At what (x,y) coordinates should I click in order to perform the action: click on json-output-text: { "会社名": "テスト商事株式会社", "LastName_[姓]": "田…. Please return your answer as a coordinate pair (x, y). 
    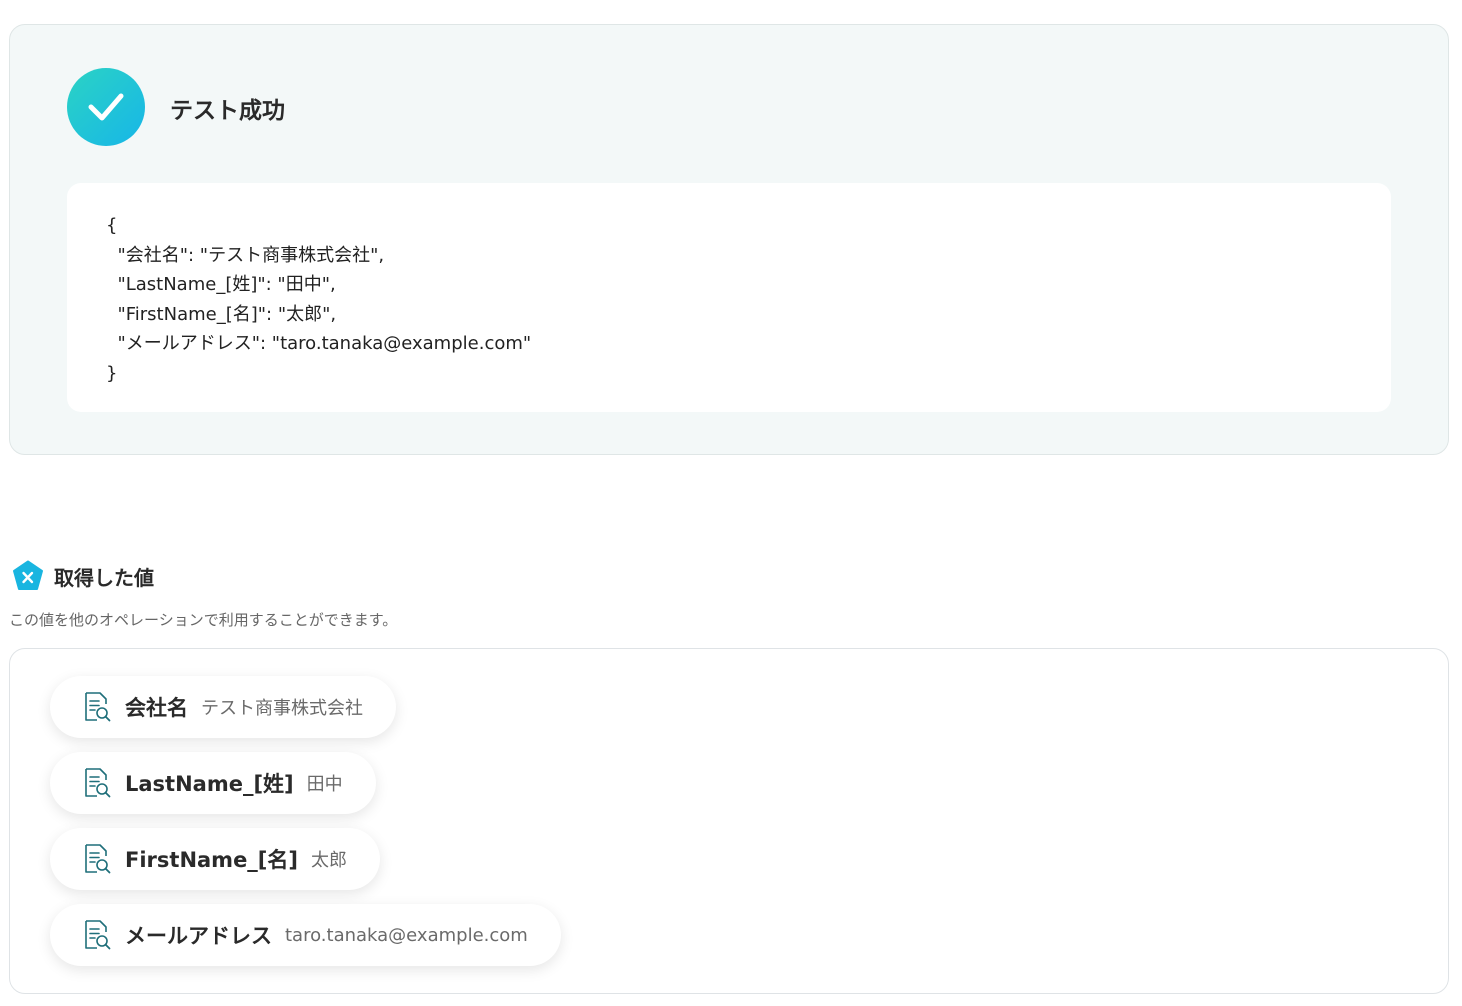
    Looking at the image, I should click on (319, 299).